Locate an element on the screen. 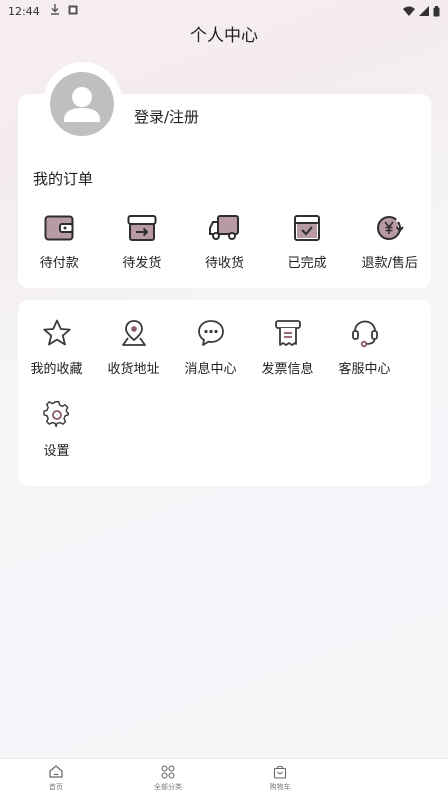 The image size is (448, 796). login-register-link: 登录/注册 is located at coordinates (166, 116).